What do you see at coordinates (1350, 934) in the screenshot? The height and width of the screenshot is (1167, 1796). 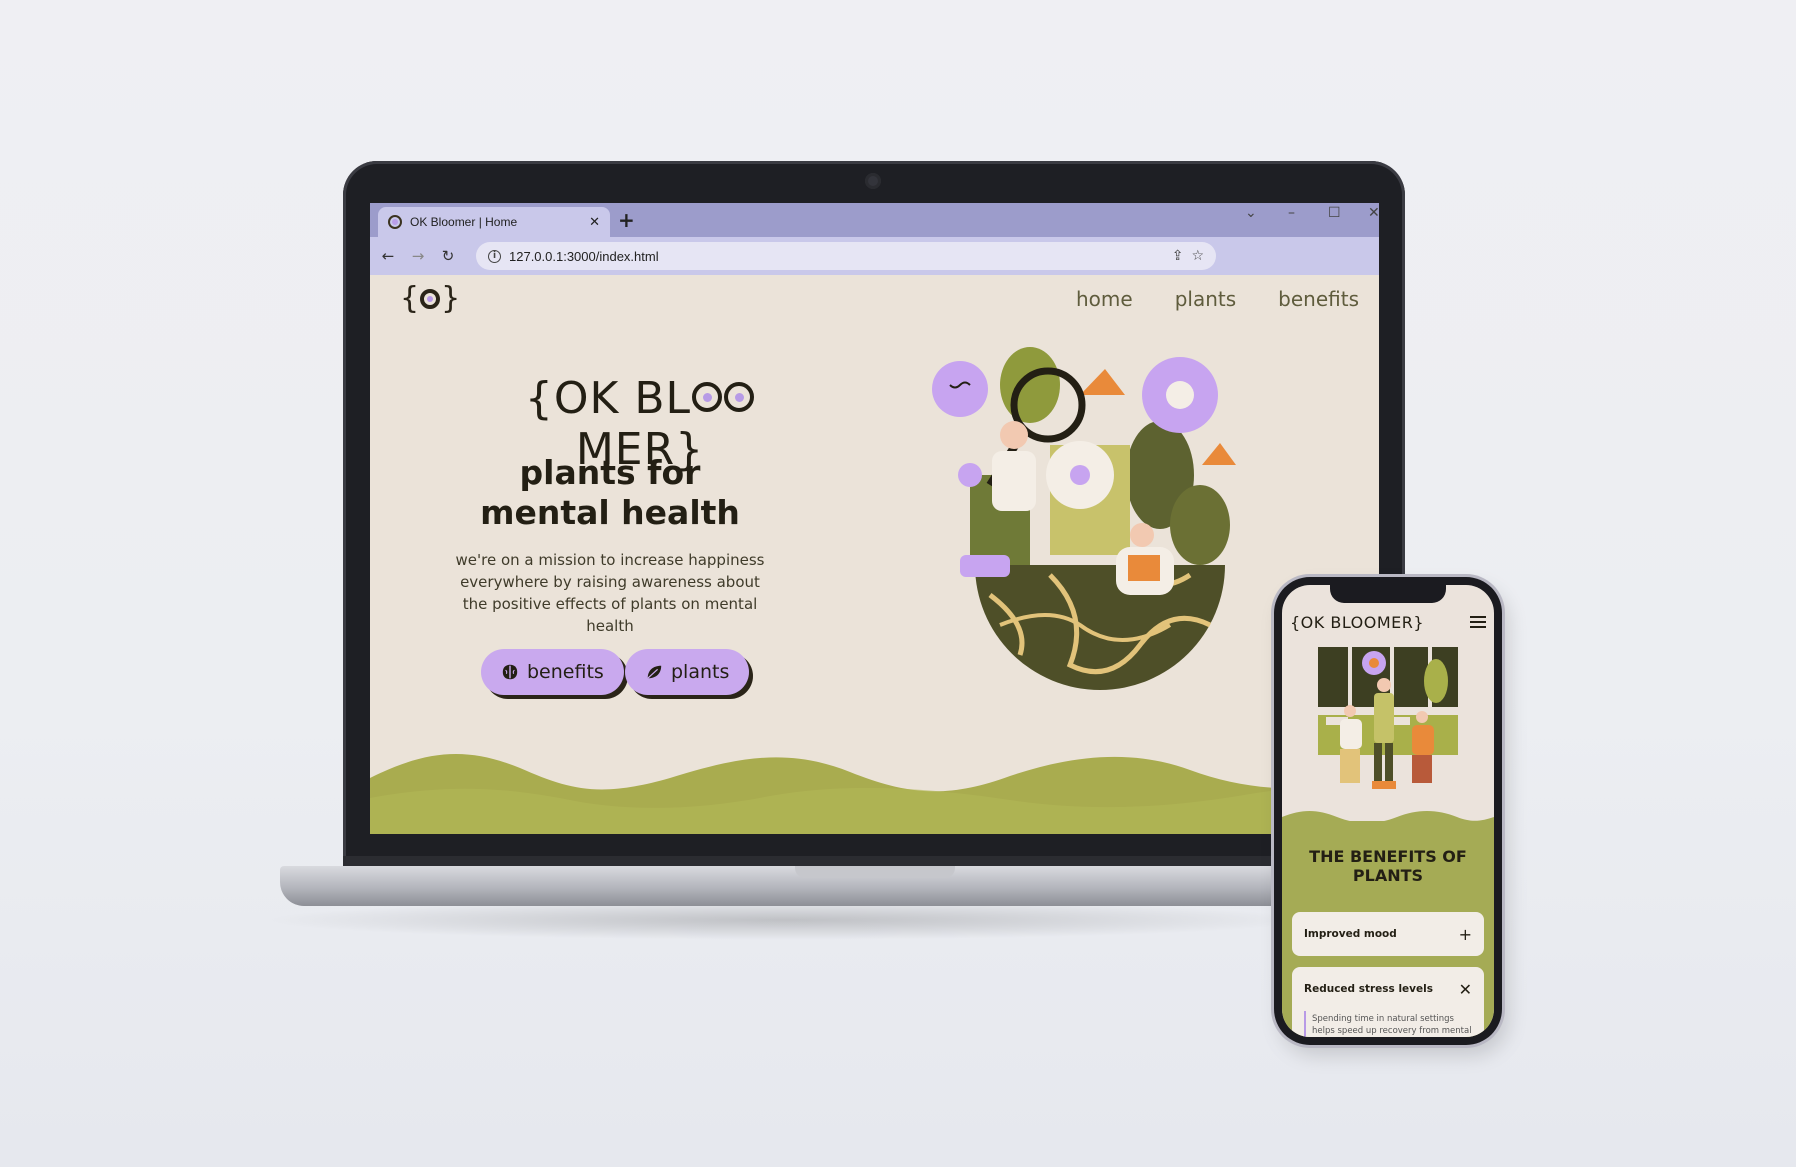 I see `accordion-title: Improved mood` at bounding box center [1350, 934].